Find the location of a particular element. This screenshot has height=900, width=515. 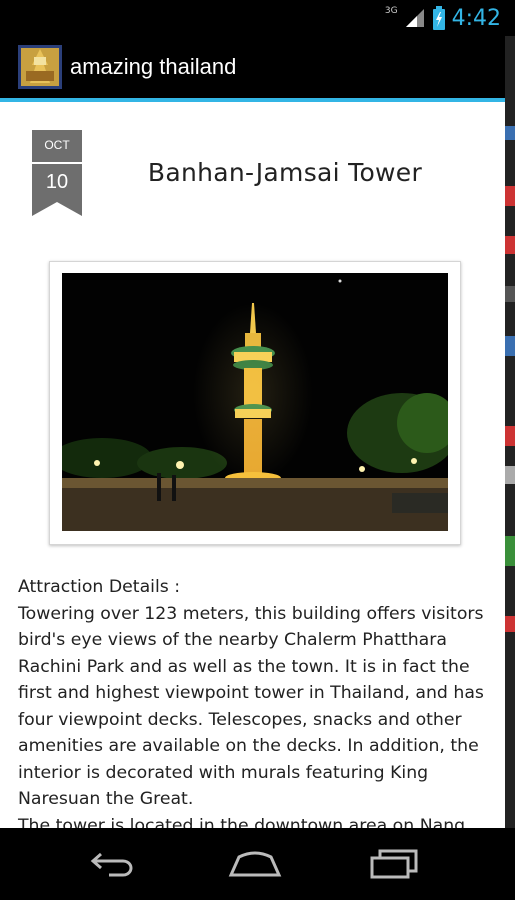

clock: 4:42 is located at coordinates (476, 18).